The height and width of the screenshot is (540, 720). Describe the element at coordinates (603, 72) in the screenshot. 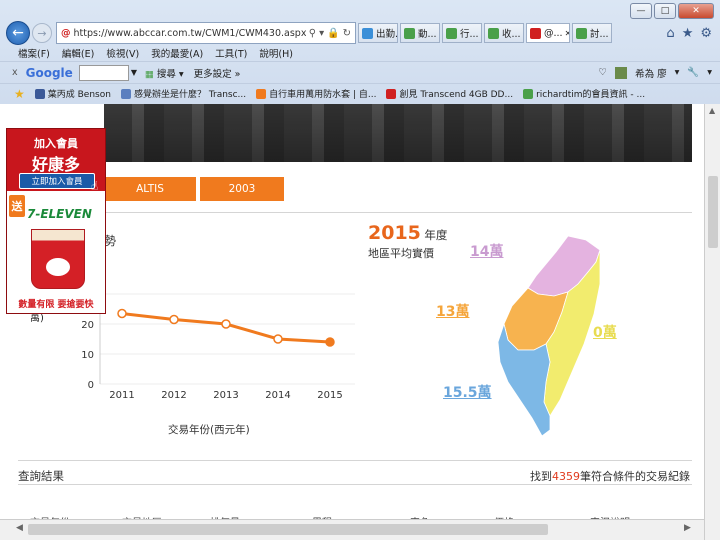

I see `bell-icon: ♡` at that location.